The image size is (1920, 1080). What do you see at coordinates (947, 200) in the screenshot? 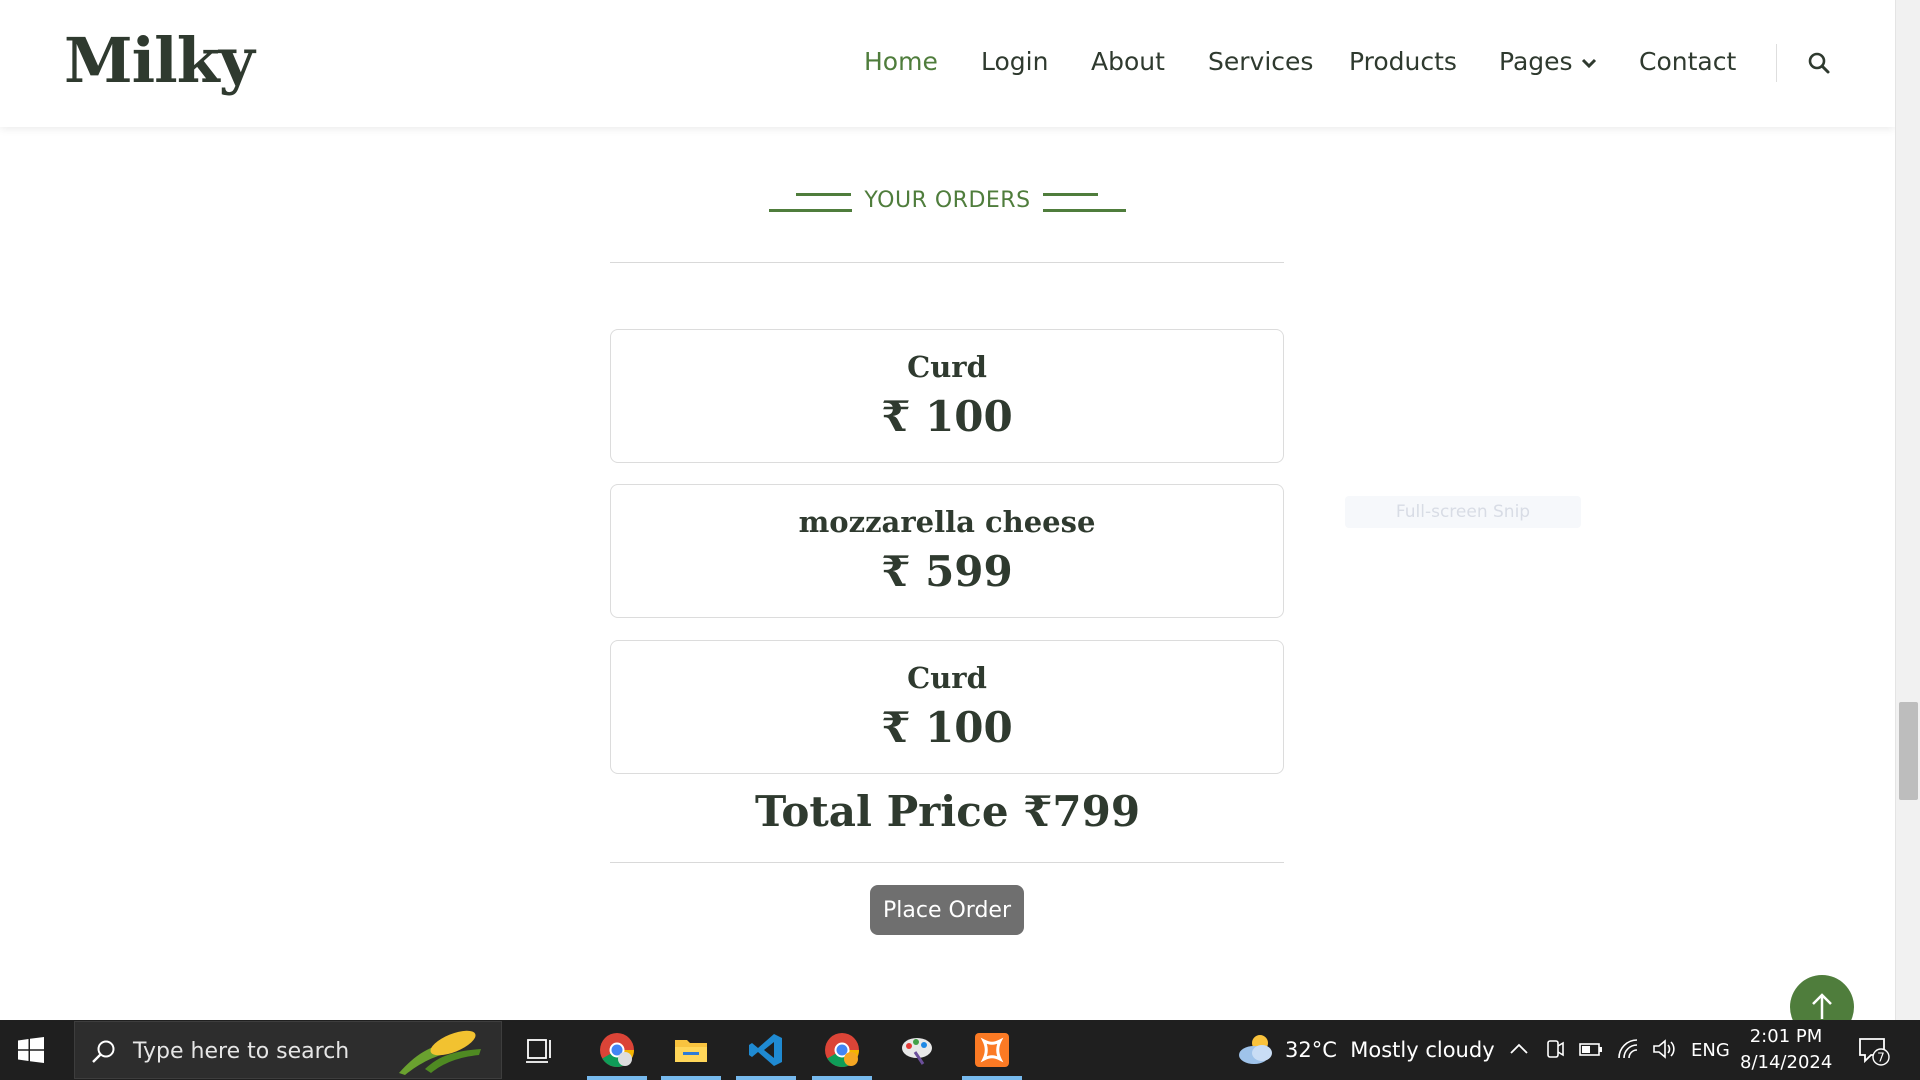
I see `section-title: YOUR ORDERS` at bounding box center [947, 200].